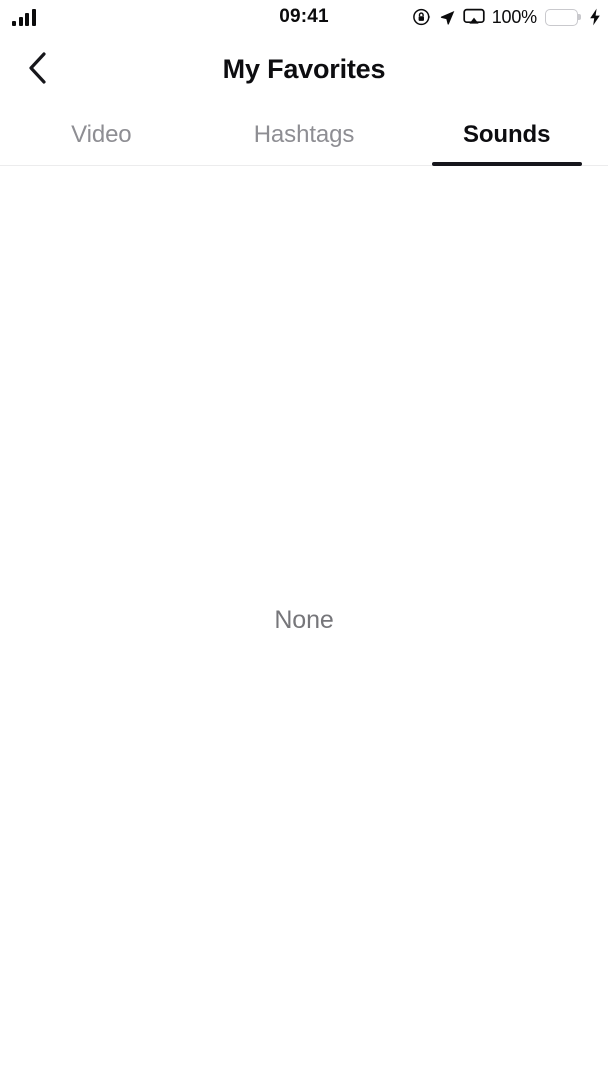 The image size is (608, 1080). I want to click on tab-sounds-label: Sounds, so click(506, 134).